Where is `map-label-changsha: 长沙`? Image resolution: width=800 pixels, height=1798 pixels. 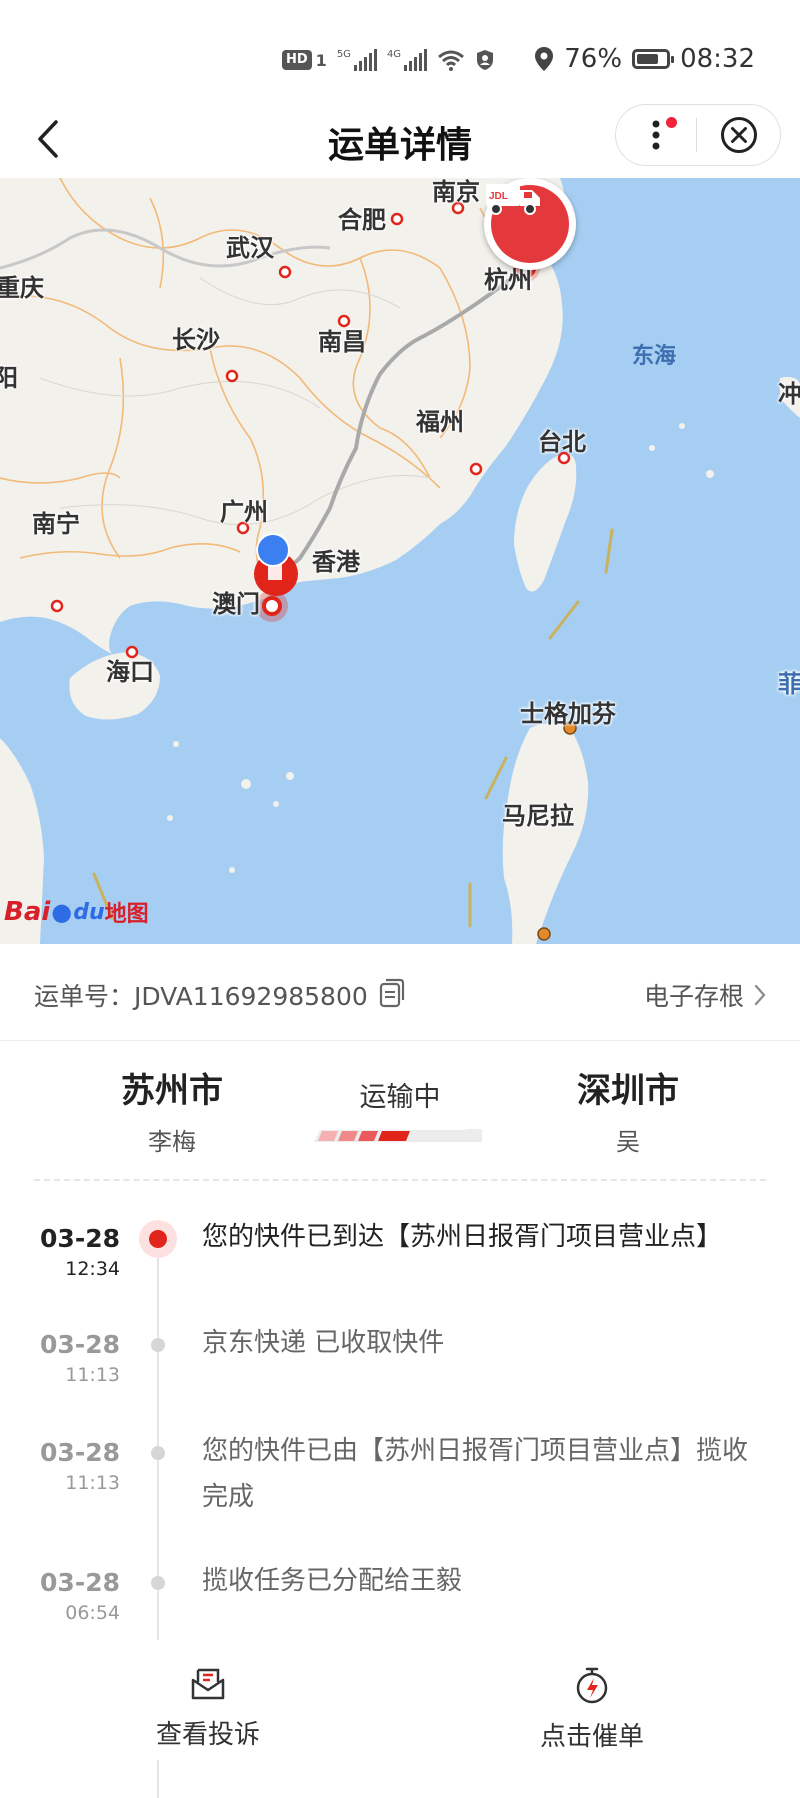 map-label-changsha: 长沙 is located at coordinates (196, 340).